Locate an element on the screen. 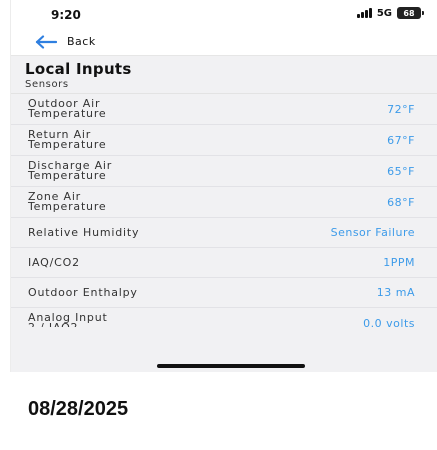 The height and width of the screenshot is (450, 437). date-caption: 08/28/2025 is located at coordinates (78, 409).